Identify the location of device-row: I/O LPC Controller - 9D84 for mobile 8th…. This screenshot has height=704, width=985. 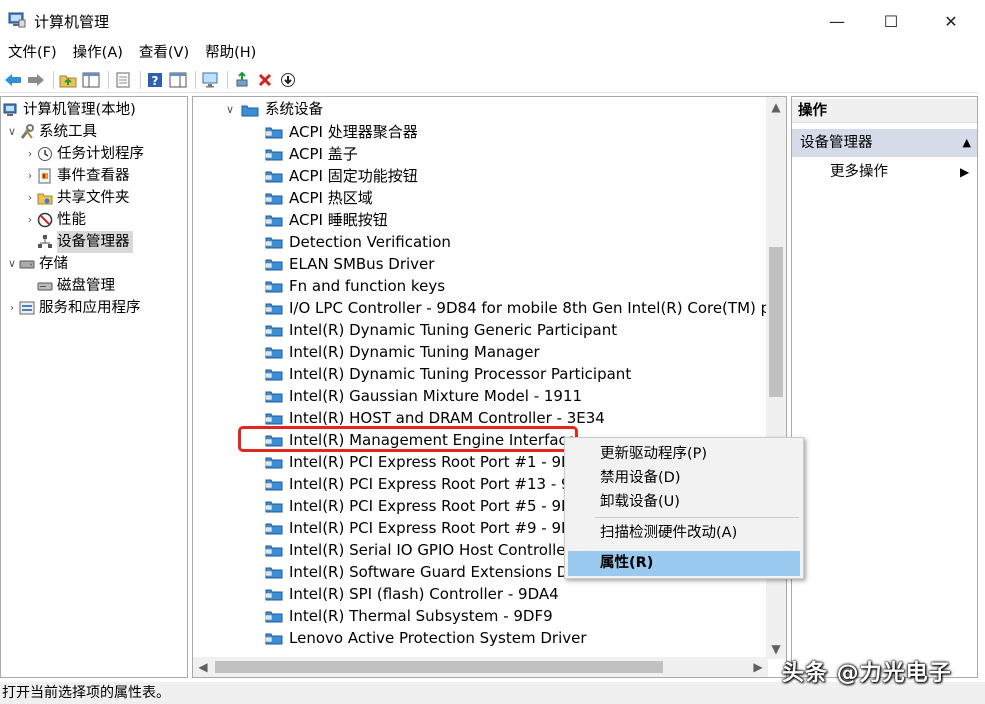
(520, 308).